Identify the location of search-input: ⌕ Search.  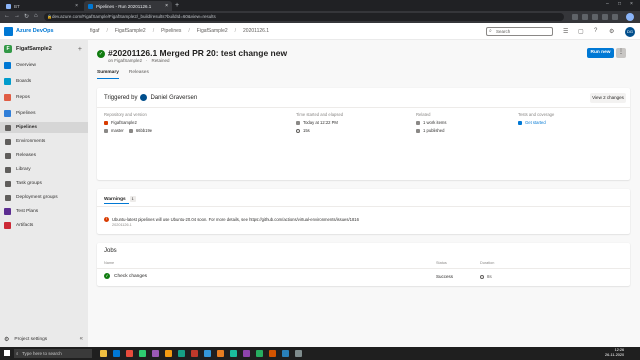
(519, 31).